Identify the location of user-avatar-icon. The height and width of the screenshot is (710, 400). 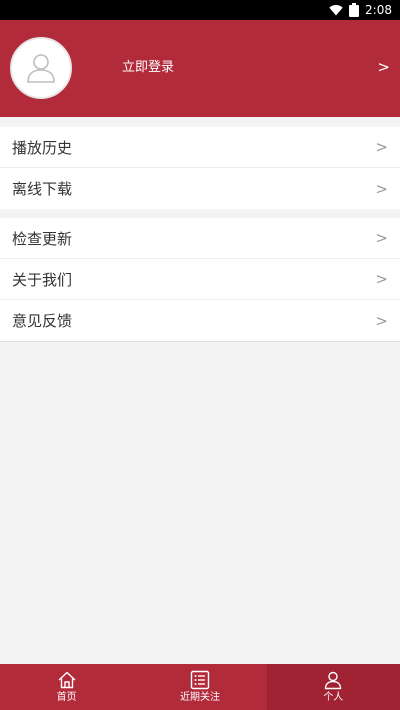
(41, 68).